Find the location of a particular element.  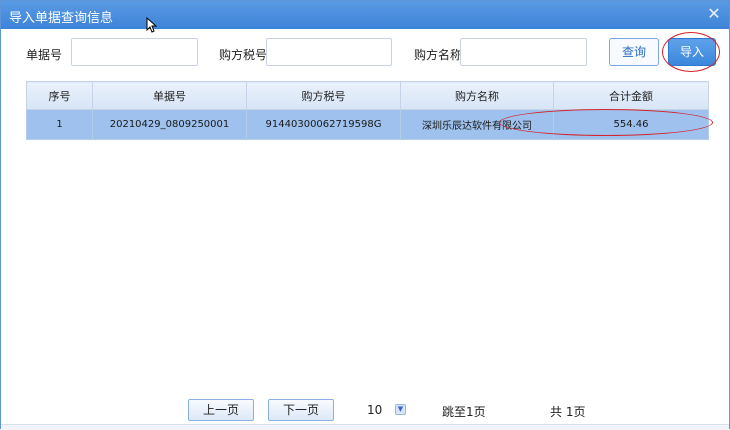

buyer-tax-input is located at coordinates (329, 52).